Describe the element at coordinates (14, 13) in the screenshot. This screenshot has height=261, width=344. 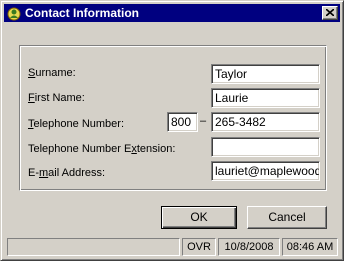
I see `app-contact-icon` at that location.